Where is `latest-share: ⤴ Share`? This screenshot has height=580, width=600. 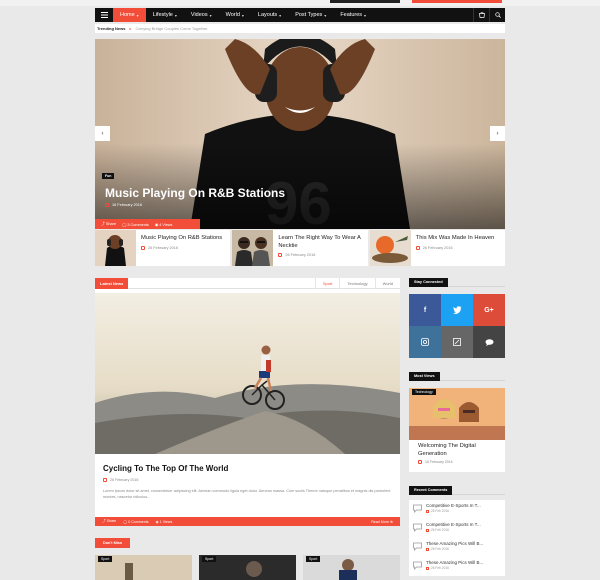
latest-share: ⤴ Share is located at coordinates (109, 521).